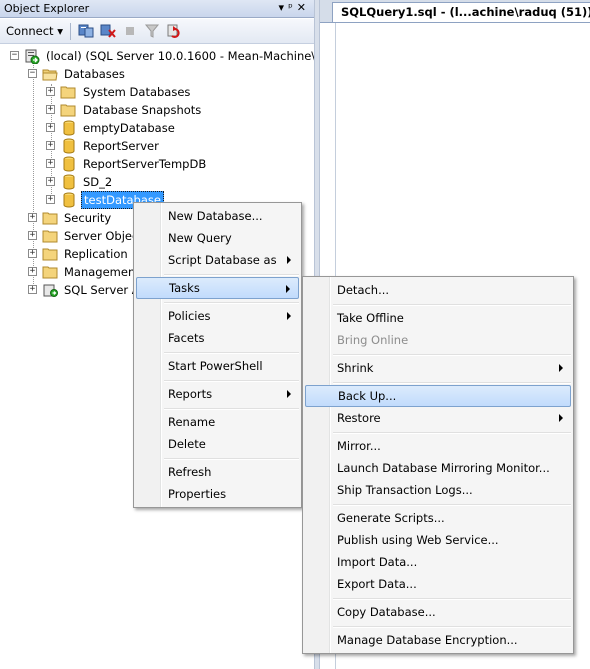 Image resolution: width=590 pixels, height=669 pixels. I want to click on menu-item-properties: Properties, so click(217, 494).